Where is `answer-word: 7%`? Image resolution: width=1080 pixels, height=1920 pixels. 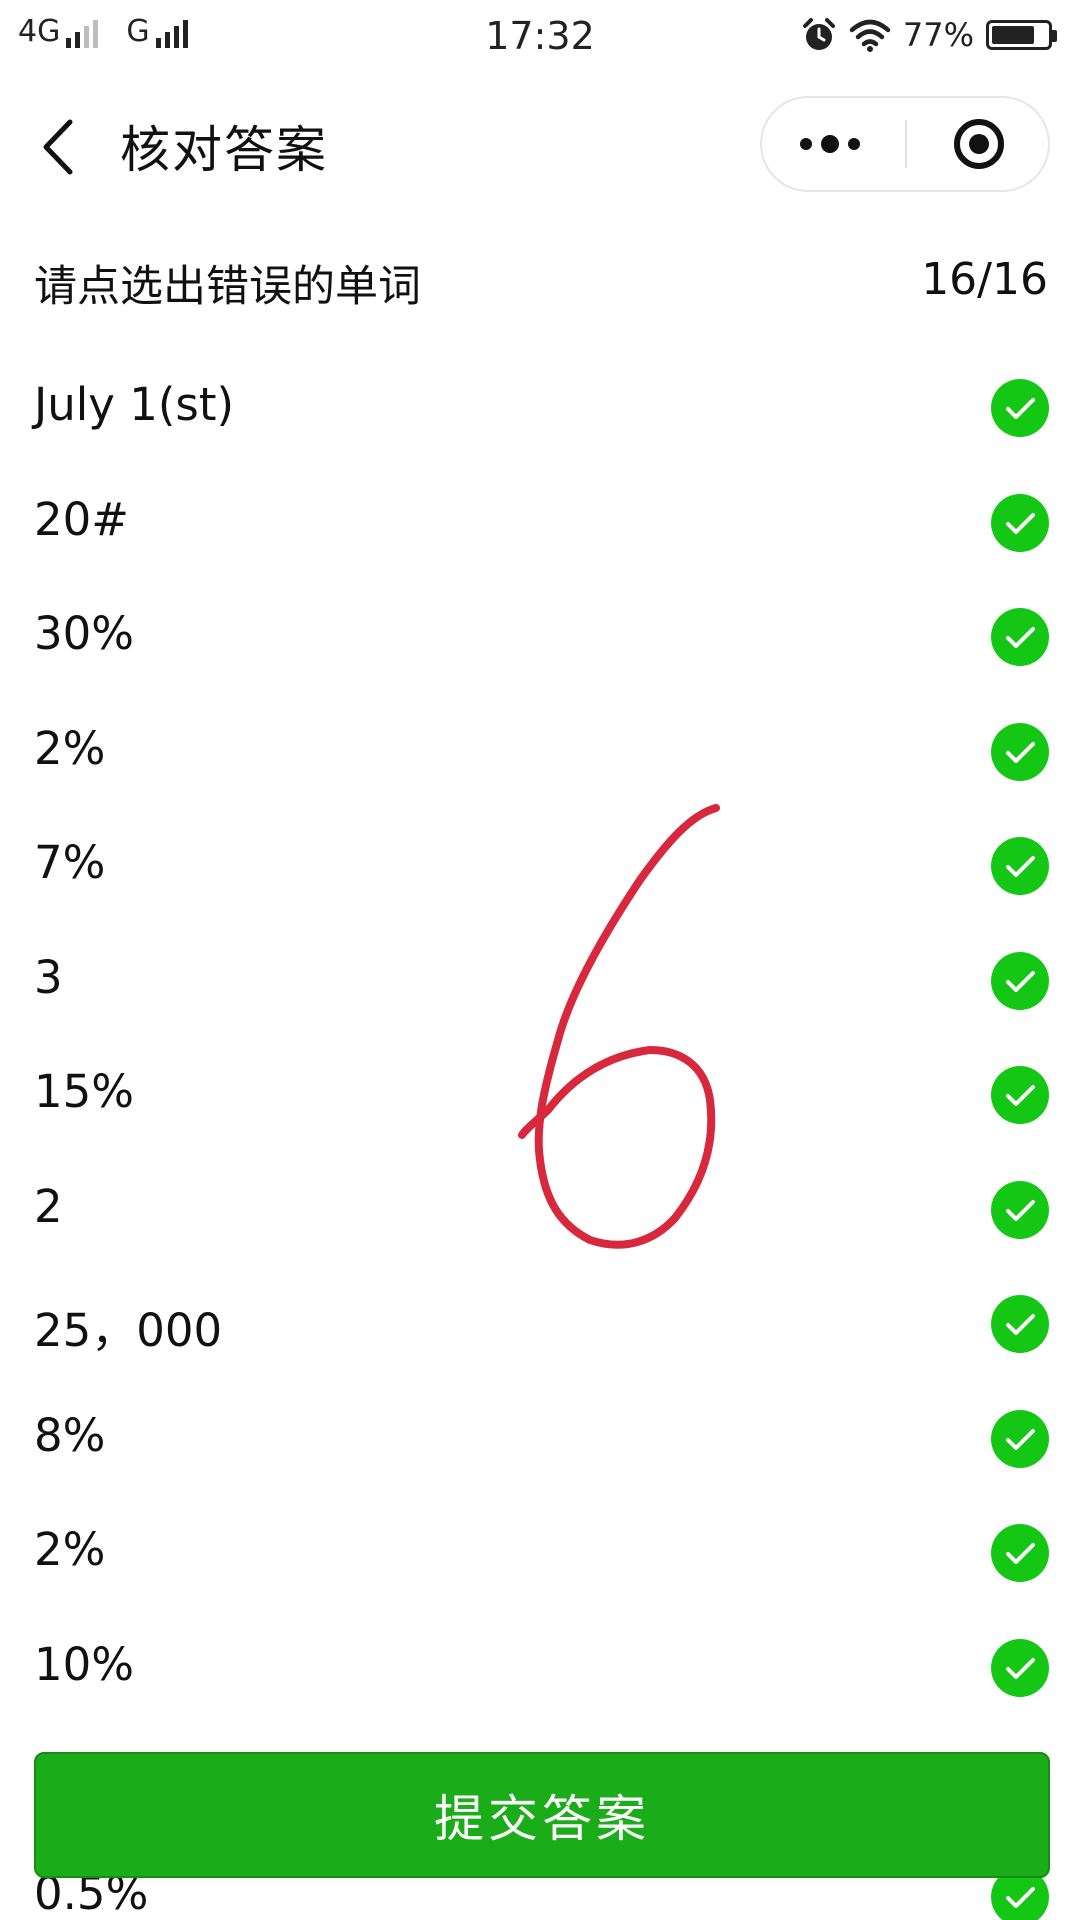
answer-word: 7% is located at coordinates (70, 862).